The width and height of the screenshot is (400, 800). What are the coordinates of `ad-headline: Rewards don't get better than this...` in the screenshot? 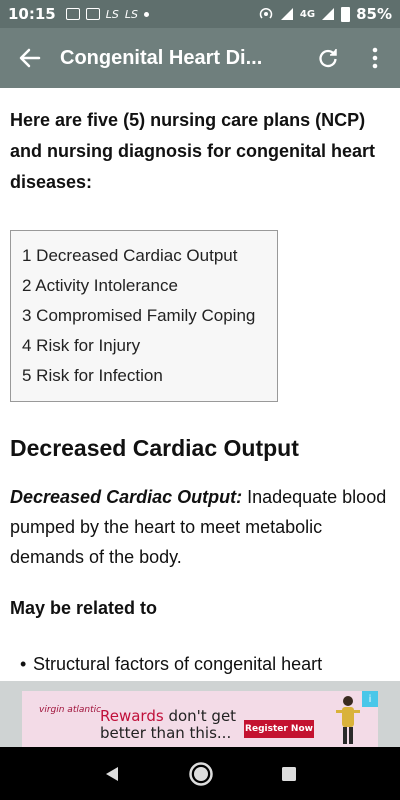 It's located at (175, 725).